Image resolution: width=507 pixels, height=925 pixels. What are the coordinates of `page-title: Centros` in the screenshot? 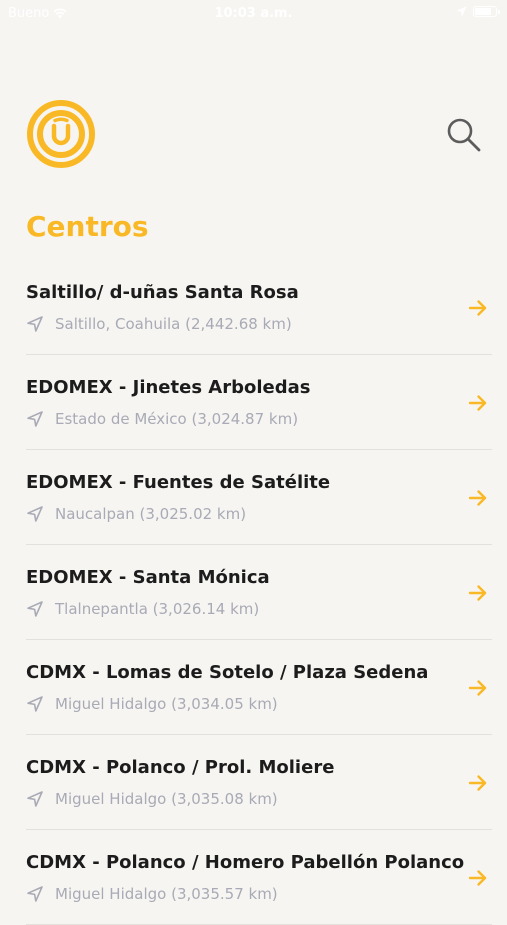 It's located at (87, 226).